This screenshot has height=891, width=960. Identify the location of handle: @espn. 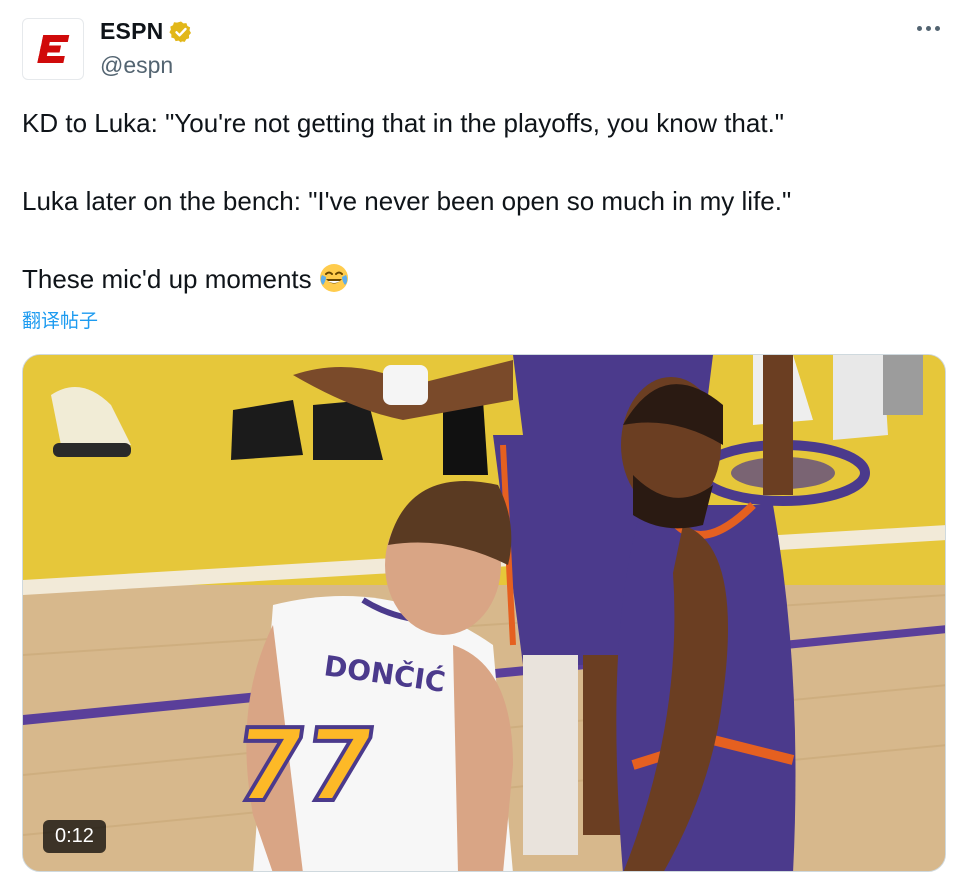
(136, 65).